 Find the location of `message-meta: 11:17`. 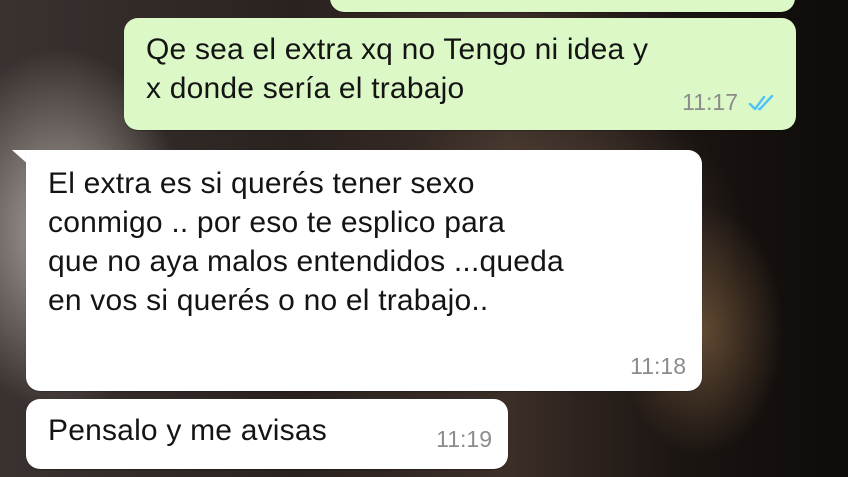

message-meta: 11:17 is located at coordinates (730, 102).